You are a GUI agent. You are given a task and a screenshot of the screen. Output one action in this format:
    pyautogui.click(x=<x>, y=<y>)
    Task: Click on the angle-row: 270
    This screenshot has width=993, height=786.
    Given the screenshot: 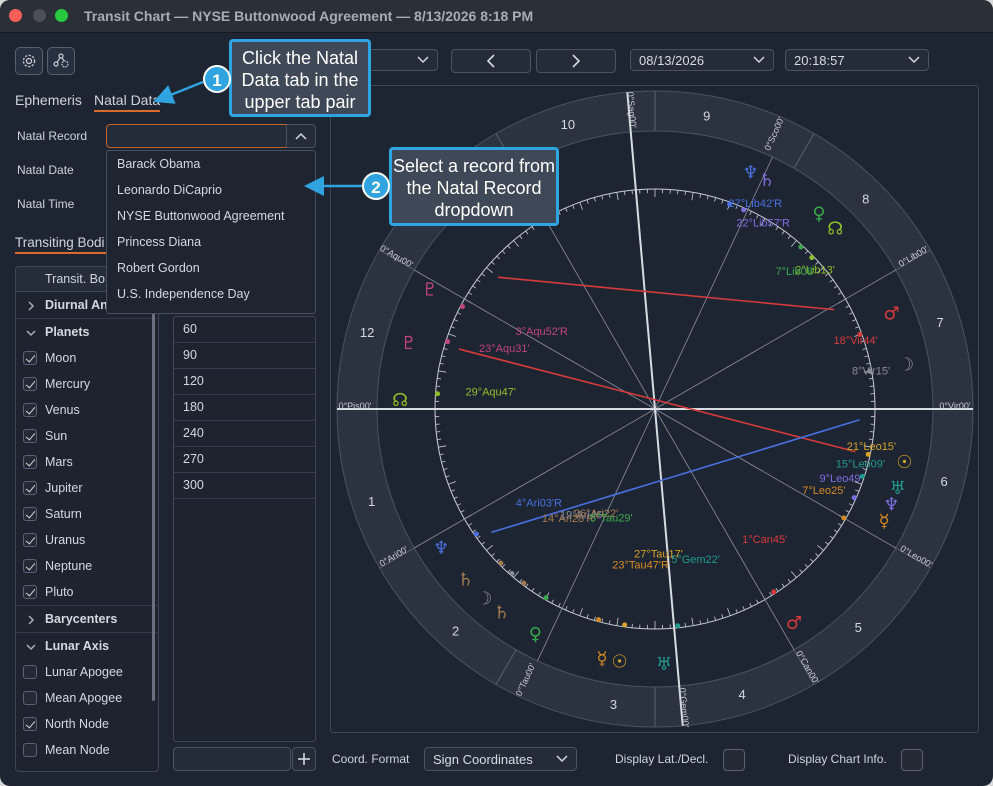 What is the action you would take?
    pyautogui.click(x=244, y=460)
    